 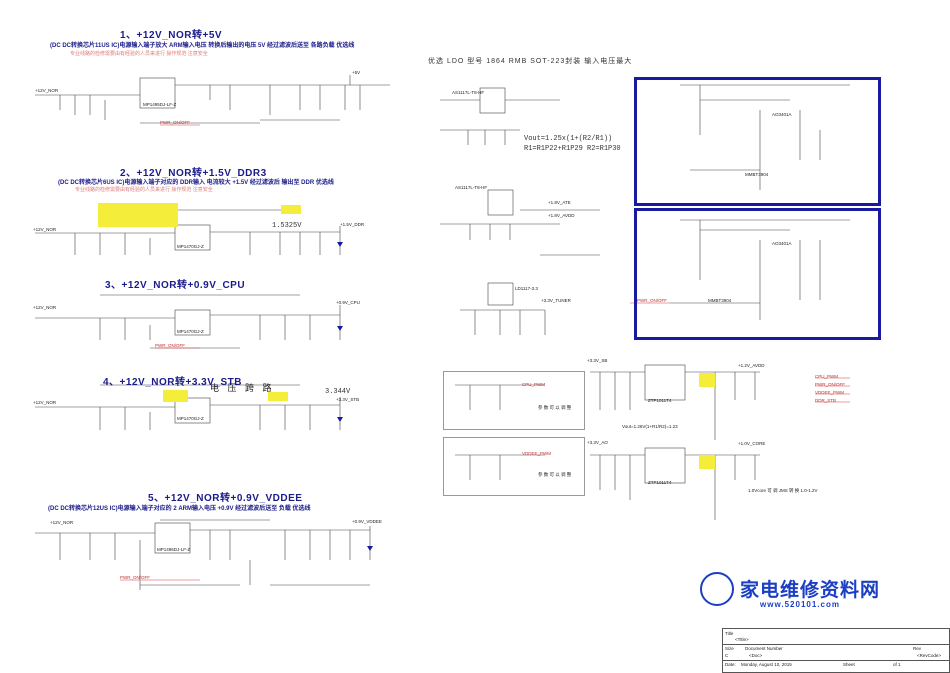 I want to click on avdd-note: Vout=1.26V(1+R1/R2)=1.23, so click(x=650, y=426).